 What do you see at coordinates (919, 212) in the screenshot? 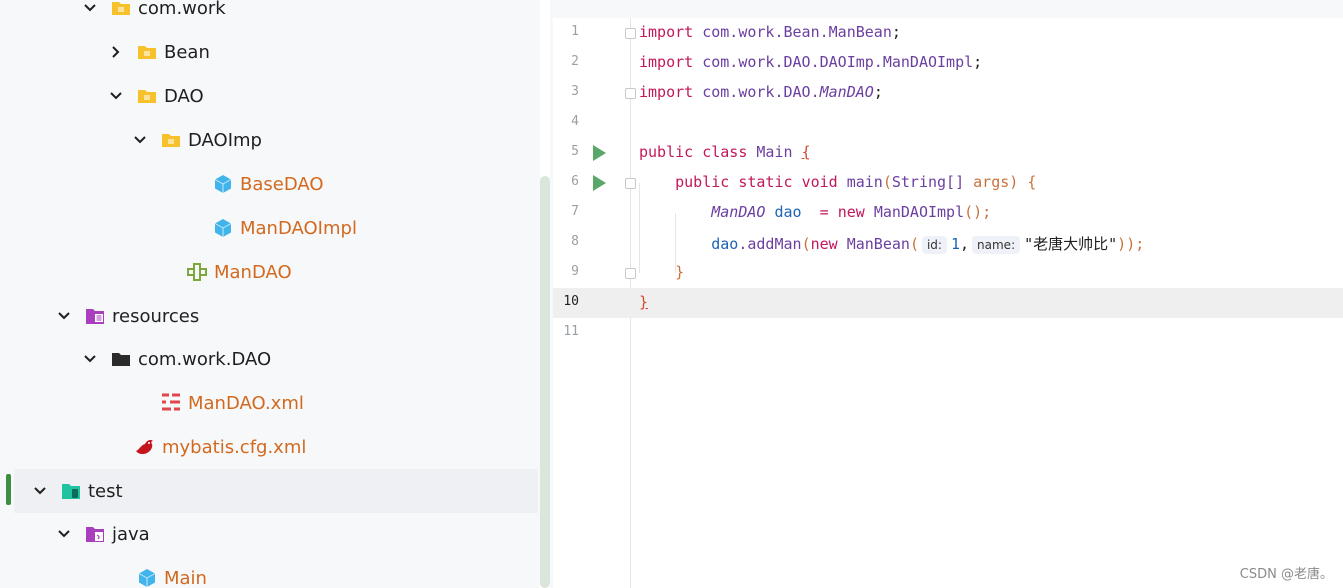
I see `class-name: ManDAOImpl` at bounding box center [919, 212].